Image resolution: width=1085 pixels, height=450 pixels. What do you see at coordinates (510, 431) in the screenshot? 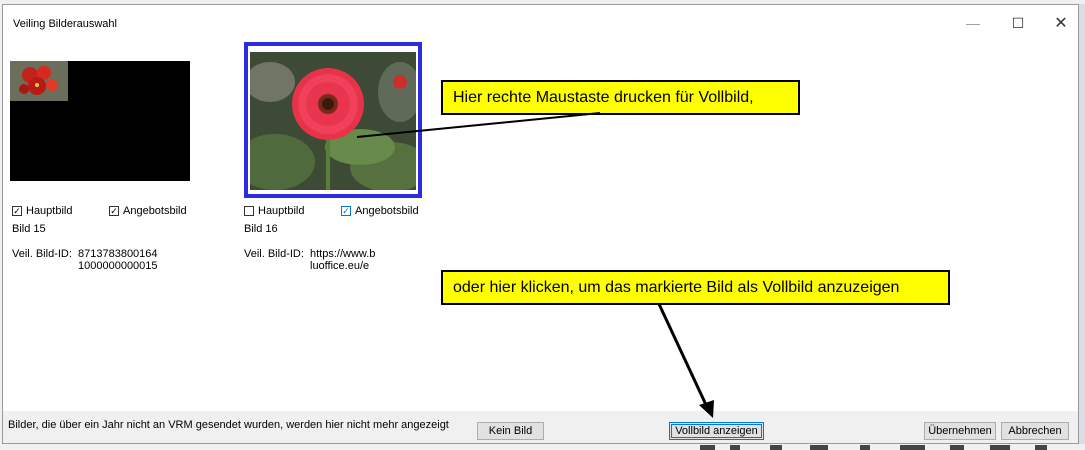
I see `kein-bild-button: Kein Bild` at bounding box center [510, 431].